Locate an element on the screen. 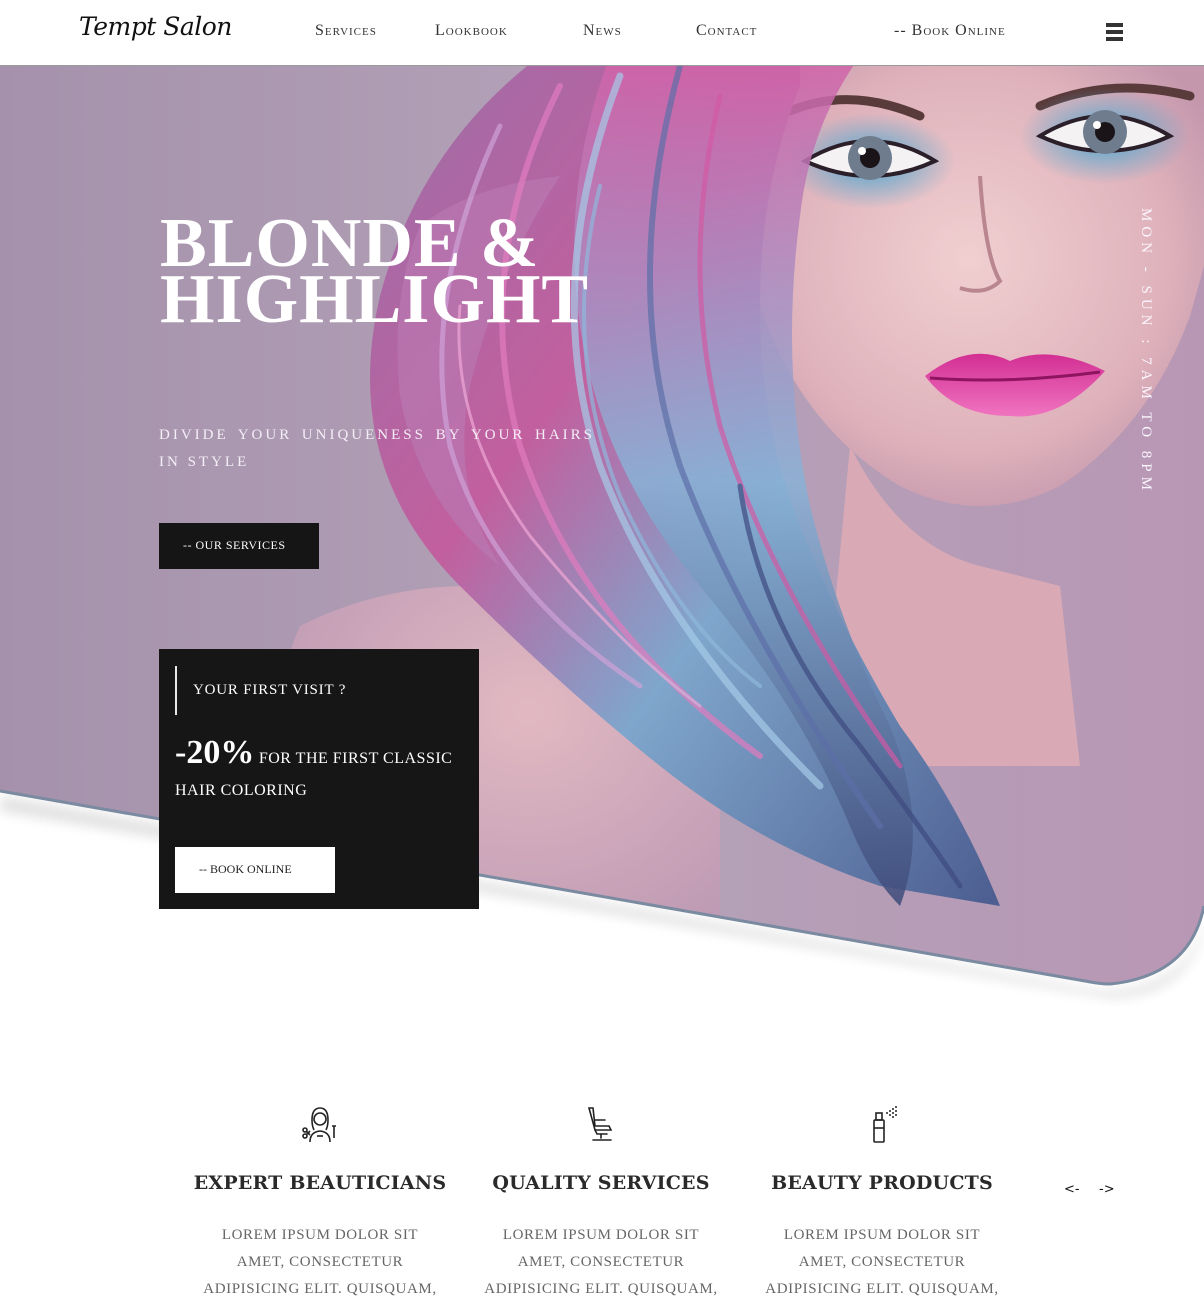 This screenshot has width=1204, height=1307. nav-book-online: -- Book Online is located at coordinates (950, 31).